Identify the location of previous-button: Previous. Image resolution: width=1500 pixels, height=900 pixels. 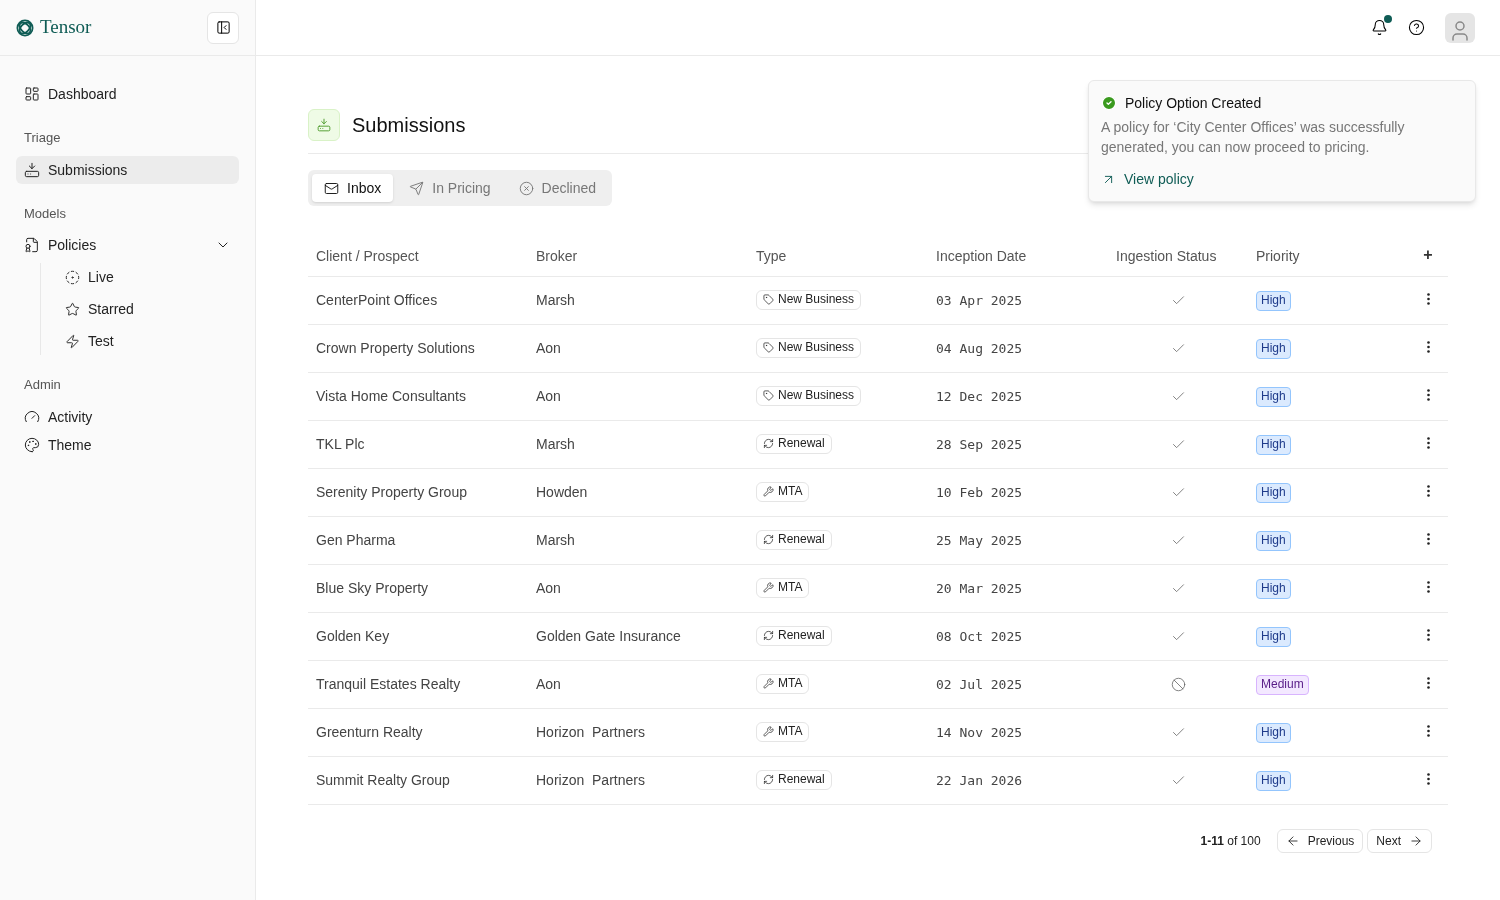
(1320, 840).